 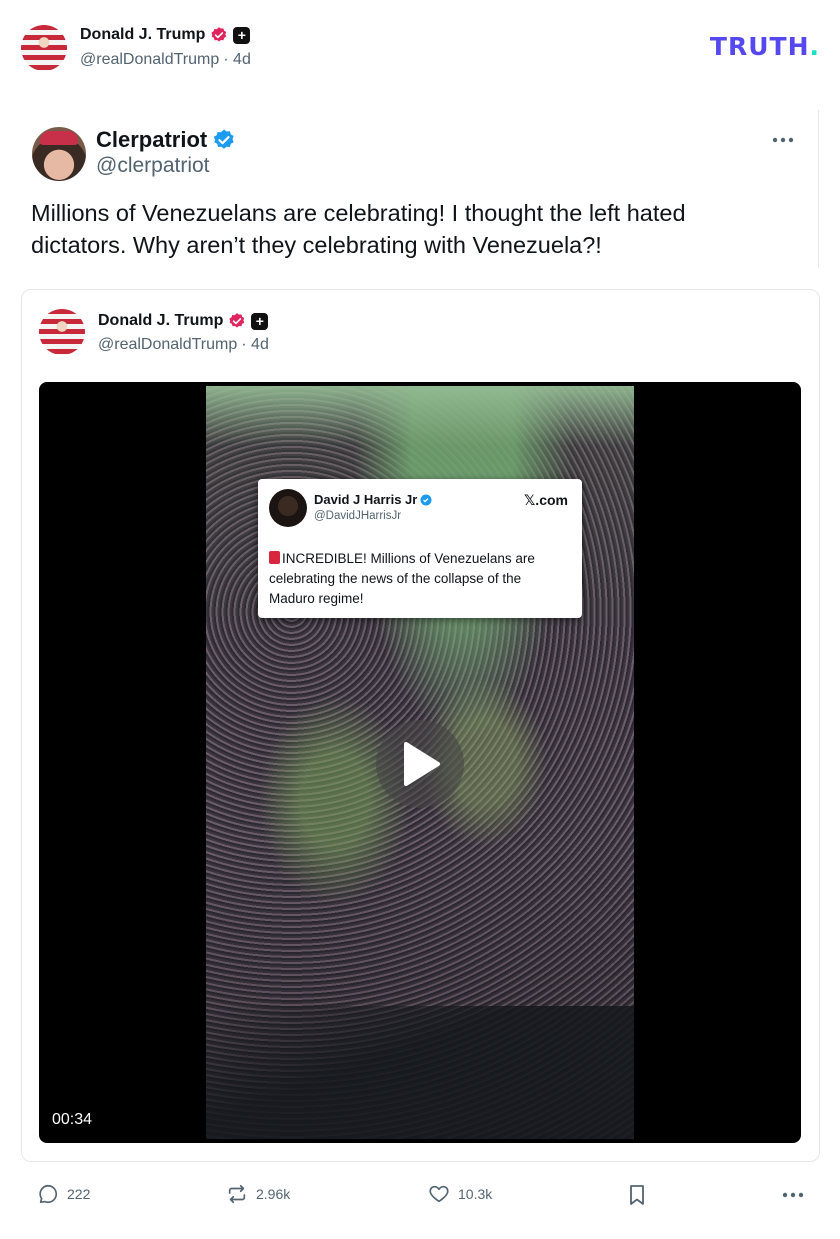 What do you see at coordinates (63, 1194) in the screenshot?
I see `reply-button: 222` at bounding box center [63, 1194].